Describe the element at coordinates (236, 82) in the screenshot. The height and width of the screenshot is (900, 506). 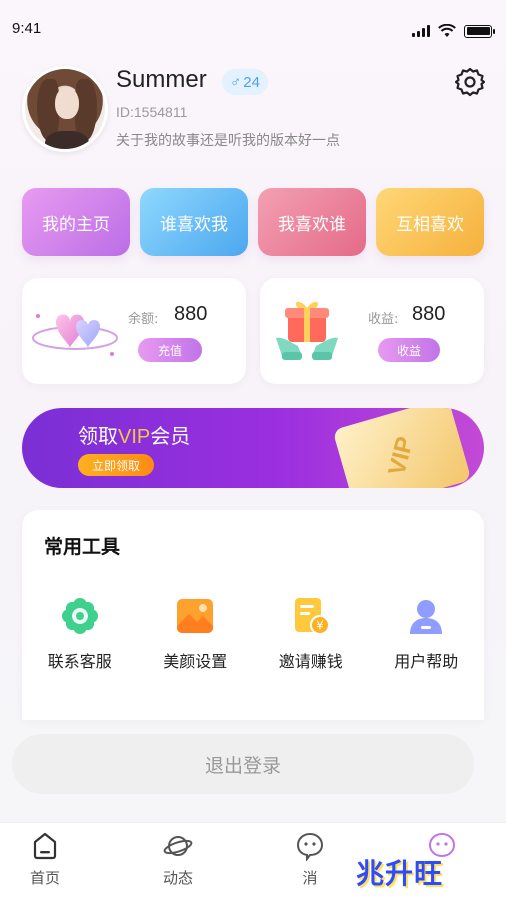
I see `male-icon: ♂` at that location.